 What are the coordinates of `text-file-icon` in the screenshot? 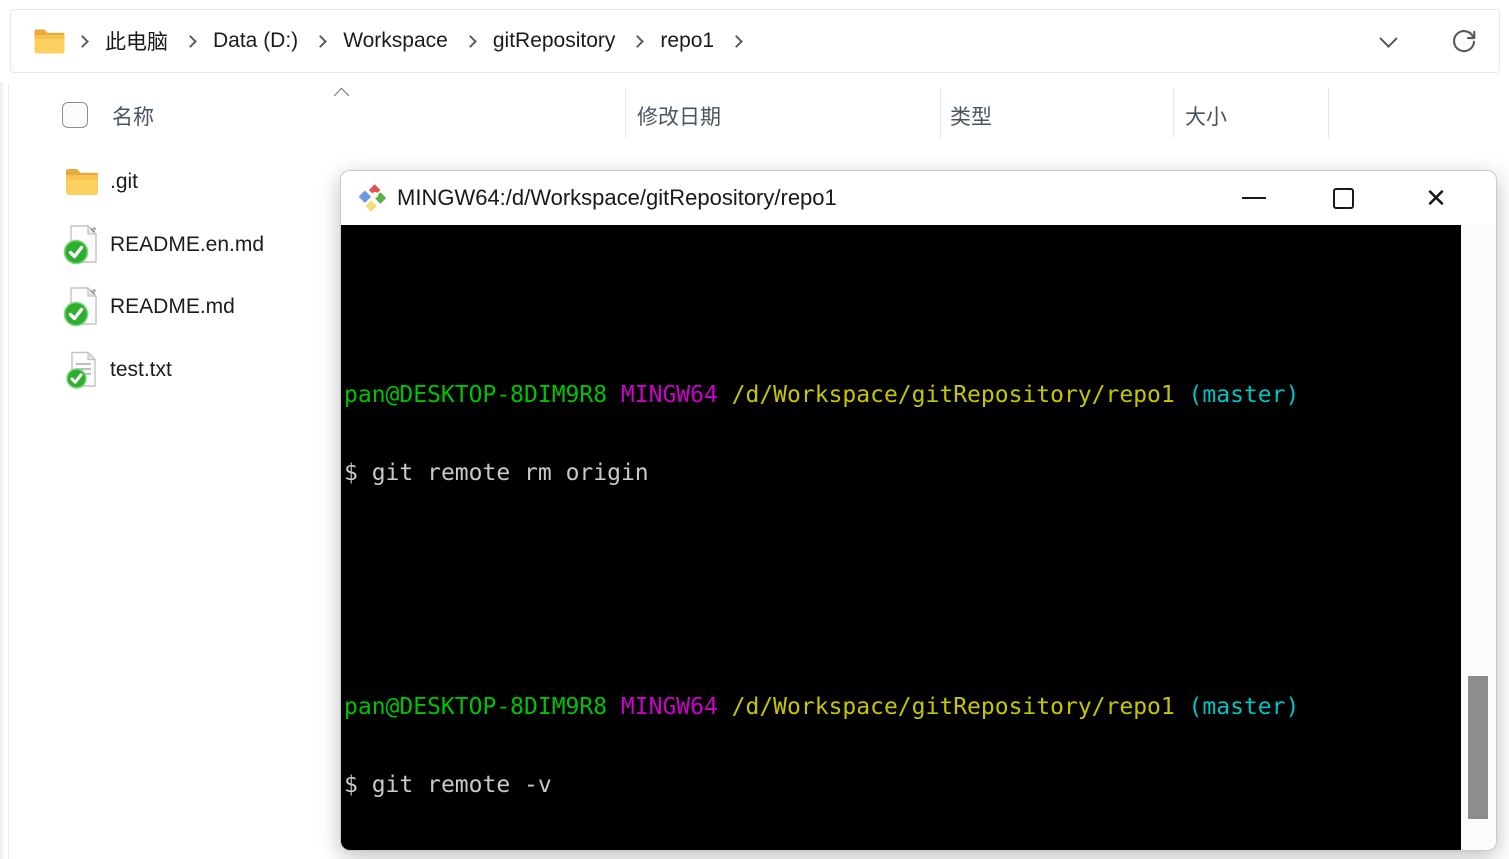 It's located at (82, 370).